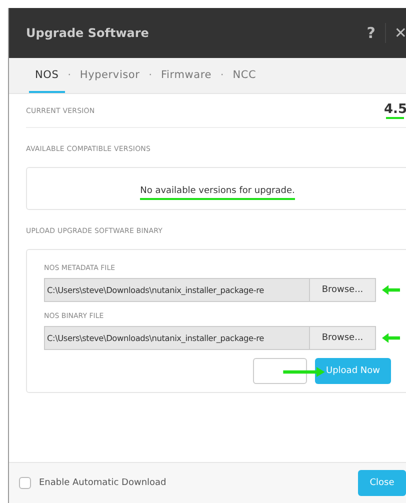  What do you see at coordinates (110, 75) in the screenshot?
I see `tab: Hypervisor` at bounding box center [110, 75].